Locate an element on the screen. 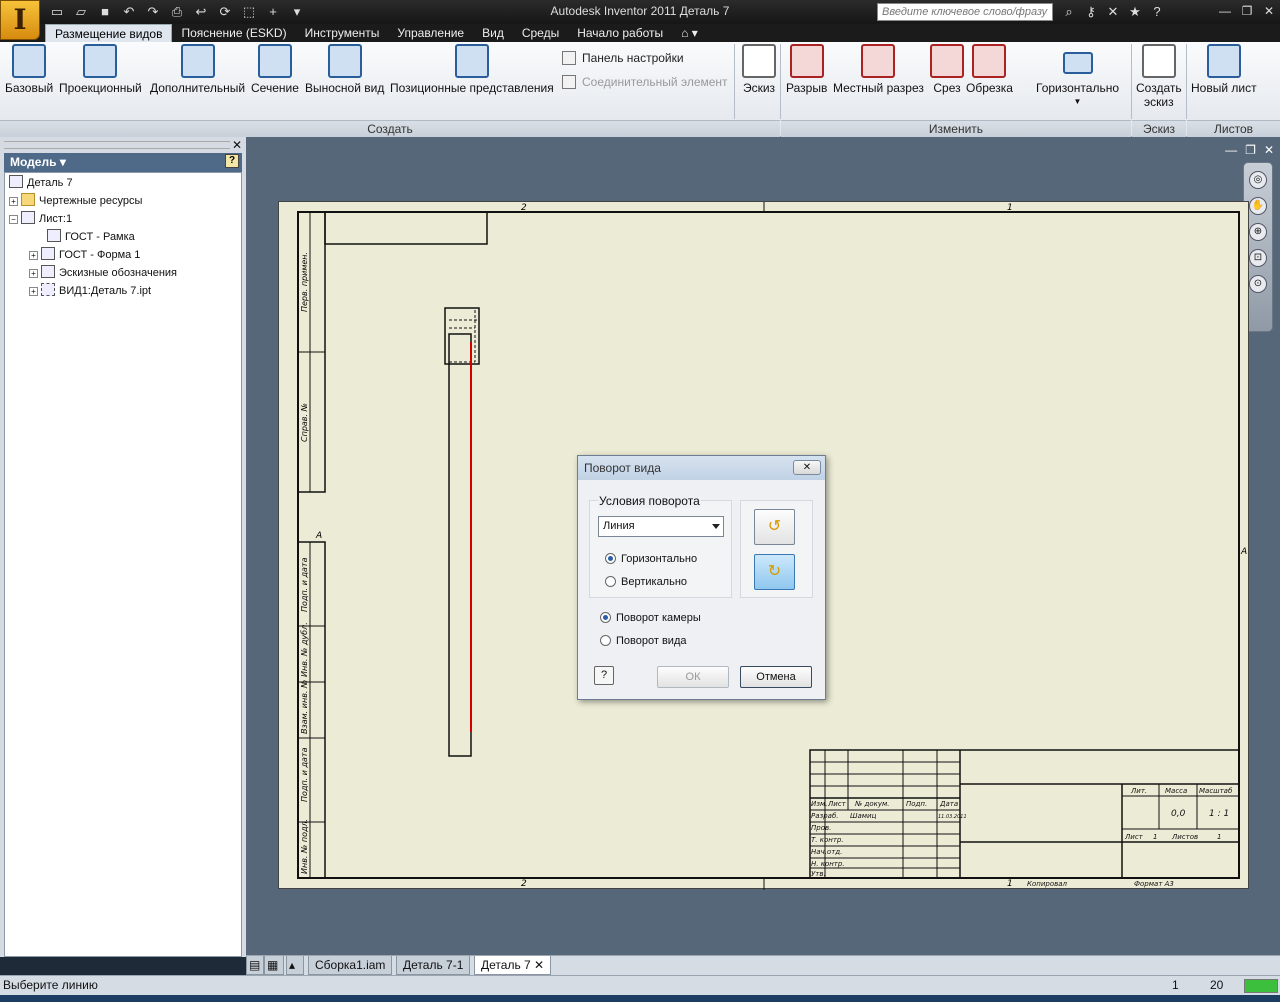 The height and width of the screenshot is (1002, 1280). maximize-icon: ❐ is located at coordinates (1247, 11).